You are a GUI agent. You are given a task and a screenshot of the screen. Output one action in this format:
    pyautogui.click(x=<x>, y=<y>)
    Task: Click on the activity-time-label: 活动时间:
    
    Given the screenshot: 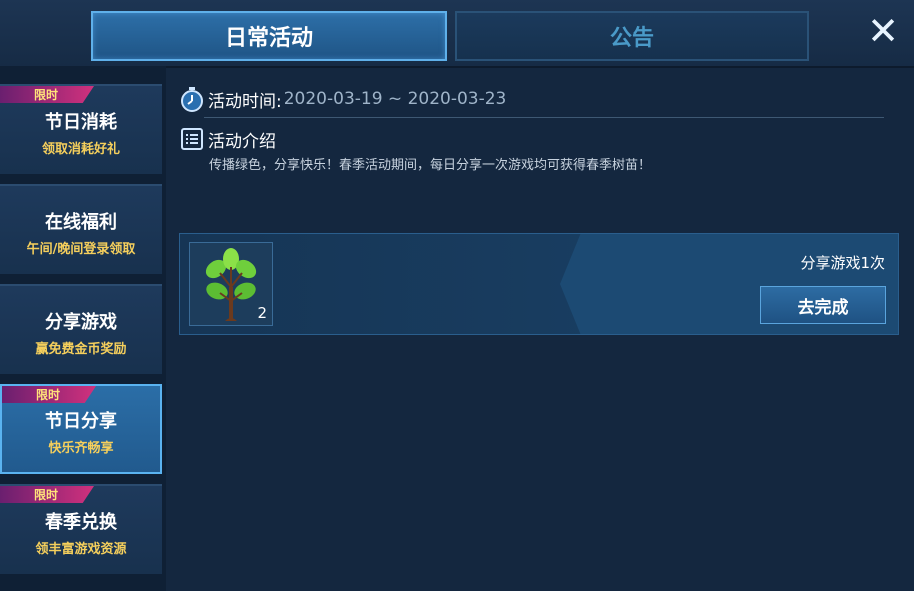 What is the action you would take?
    pyautogui.click(x=245, y=101)
    